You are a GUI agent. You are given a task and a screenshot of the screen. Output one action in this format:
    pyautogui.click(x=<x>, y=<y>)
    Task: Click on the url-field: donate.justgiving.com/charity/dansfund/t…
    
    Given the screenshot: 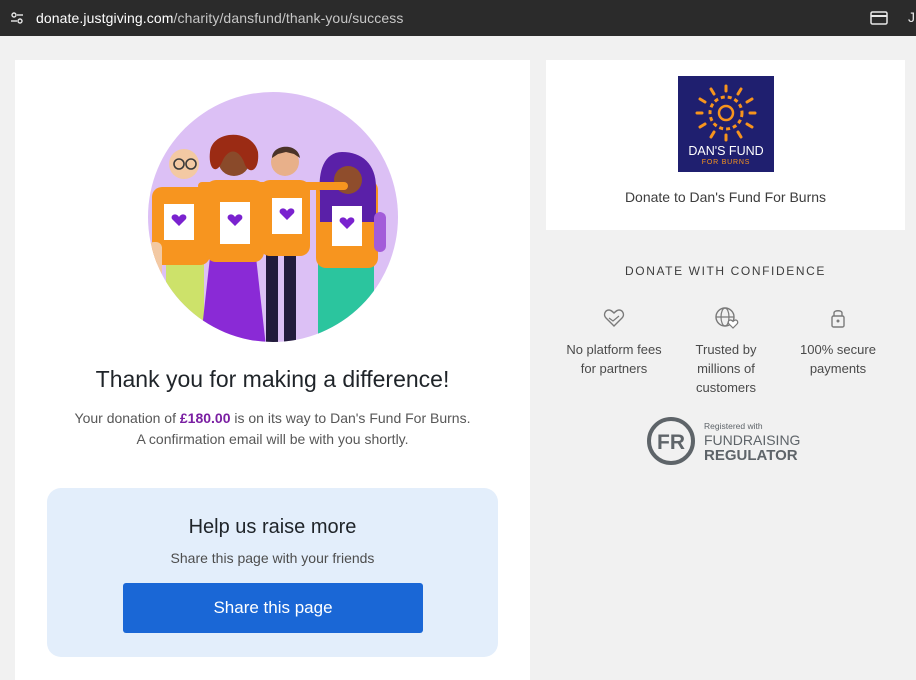 What is the action you would take?
    pyautogui.click(x=219, y=18)
    